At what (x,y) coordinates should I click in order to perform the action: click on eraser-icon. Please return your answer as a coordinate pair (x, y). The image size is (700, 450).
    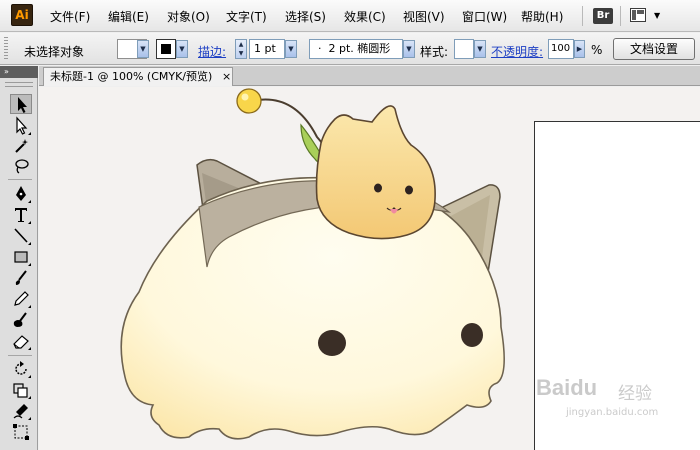
    Looking at the image, I should click on (21, 341).